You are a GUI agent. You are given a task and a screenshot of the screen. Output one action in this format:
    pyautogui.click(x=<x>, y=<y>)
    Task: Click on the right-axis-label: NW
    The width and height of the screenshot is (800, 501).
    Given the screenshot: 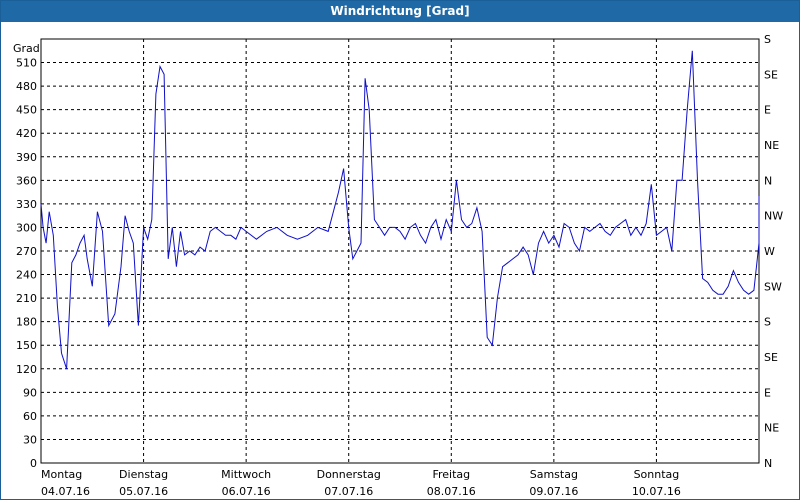 What is the action you would take?
    pyautogui.click(x=773, y=216)
    